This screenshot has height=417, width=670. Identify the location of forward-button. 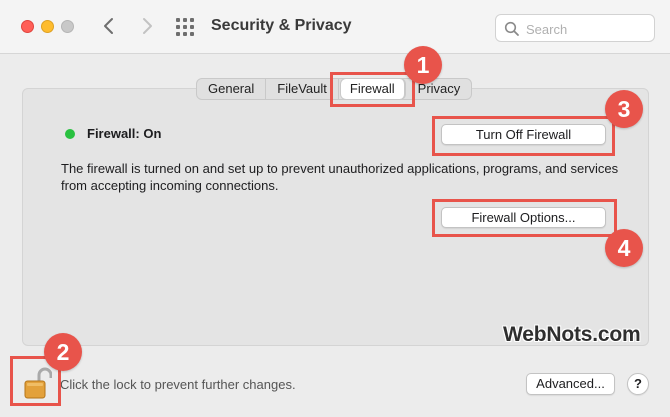
(147, 26).